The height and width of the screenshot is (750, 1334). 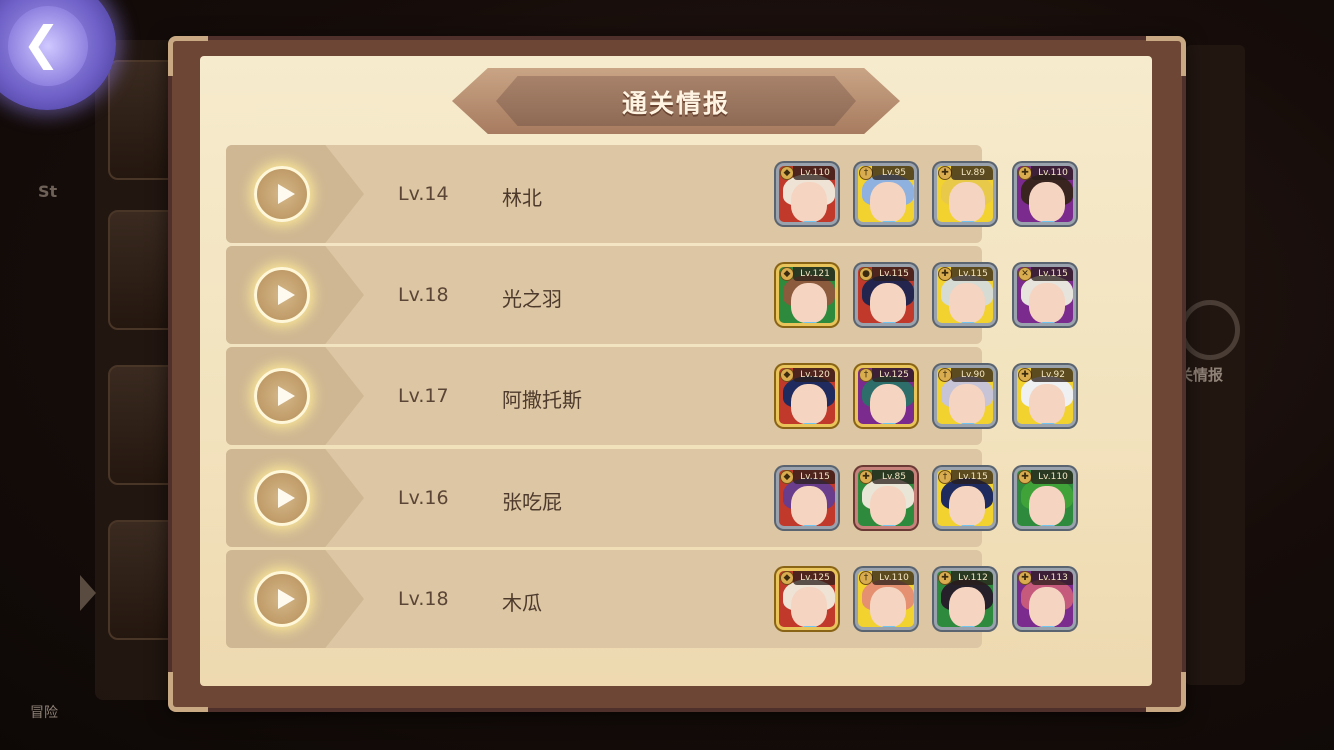 What do you see at coordinates (972, 578) in the screenshot?
I see `hero-level: Lv.112` at bounding box center [972, 578].